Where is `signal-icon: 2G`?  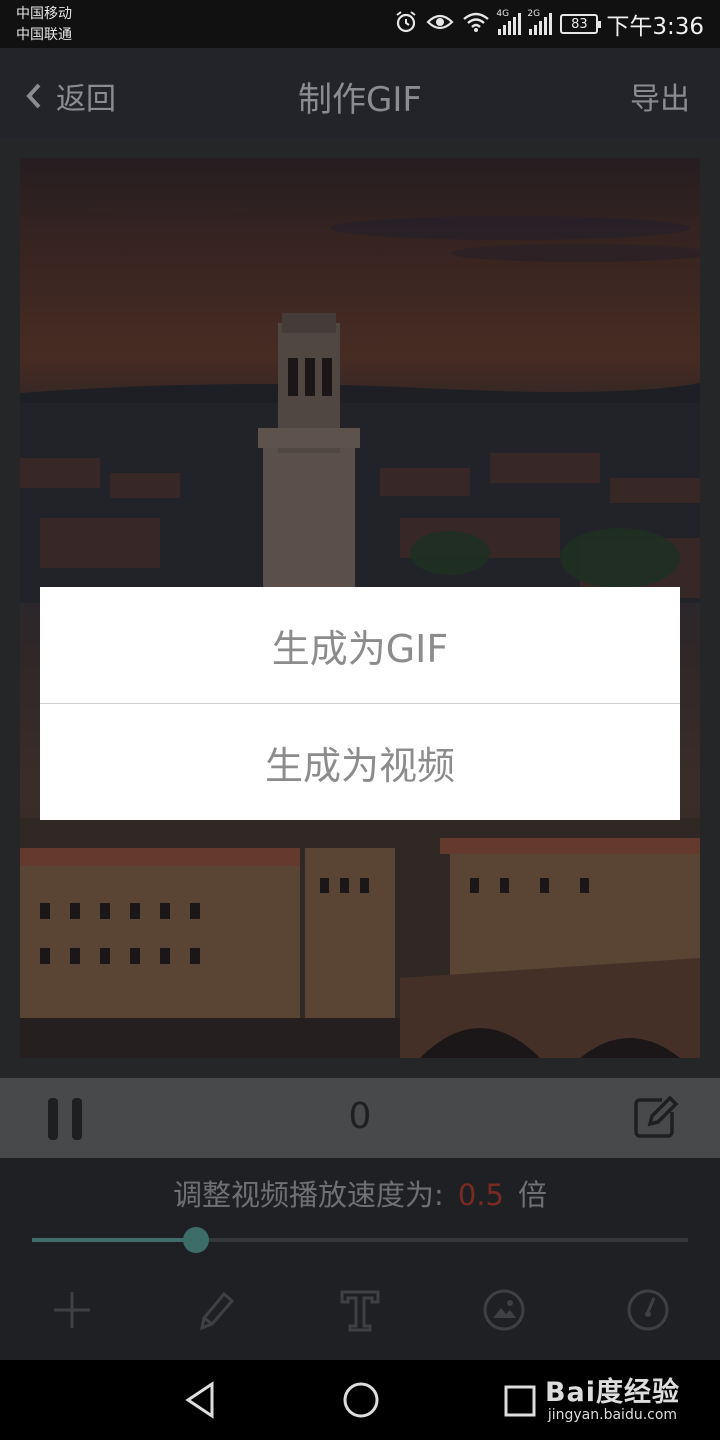
signal-icon: 2G is located at coordinates (540, 22).